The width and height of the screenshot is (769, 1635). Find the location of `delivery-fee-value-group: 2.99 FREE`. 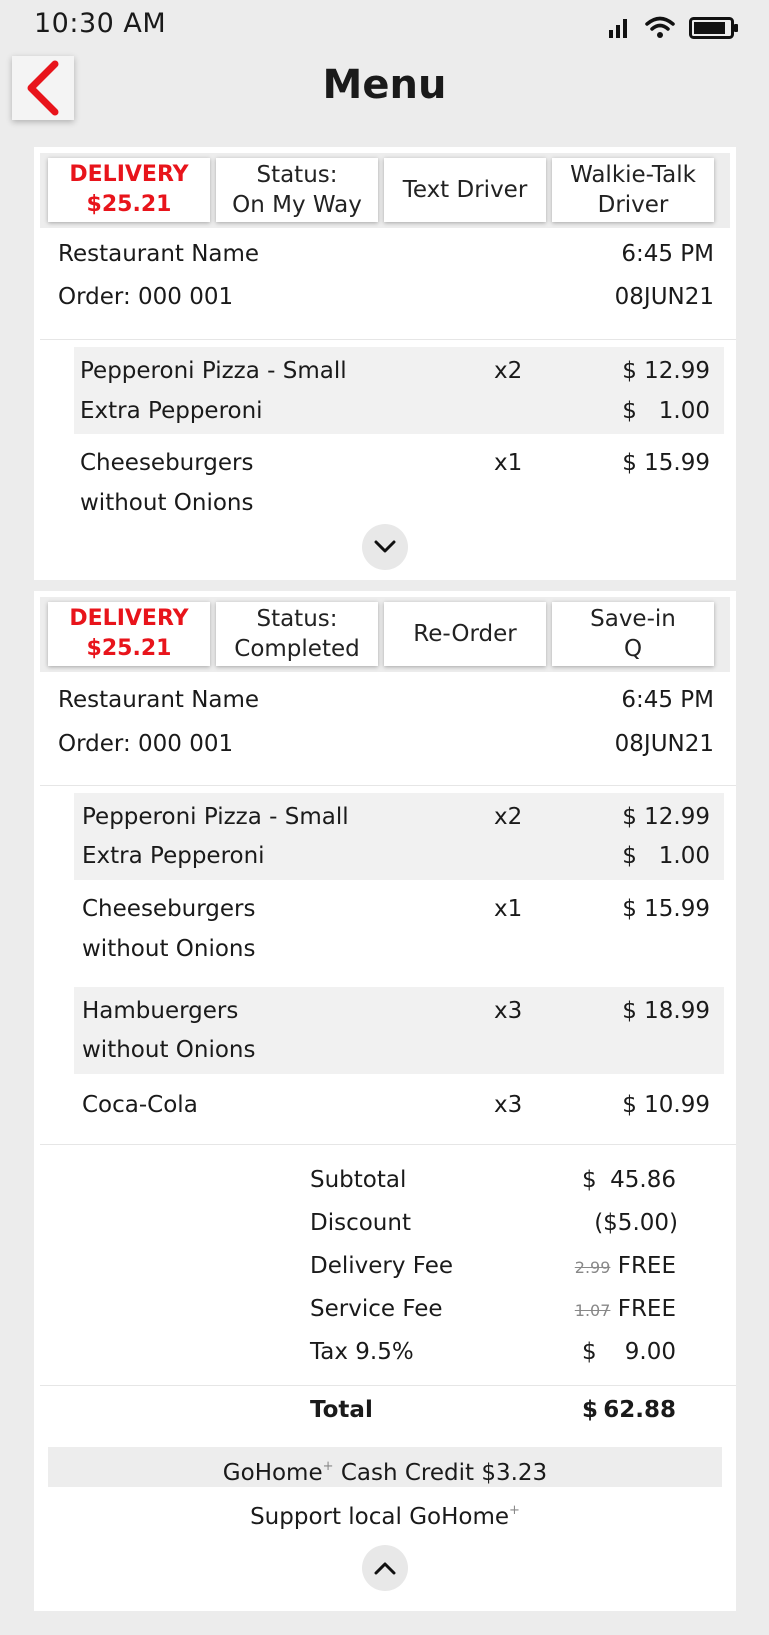

delivery-fee-value-group: 2.99 FREE is located at coordinates (625, 1266).